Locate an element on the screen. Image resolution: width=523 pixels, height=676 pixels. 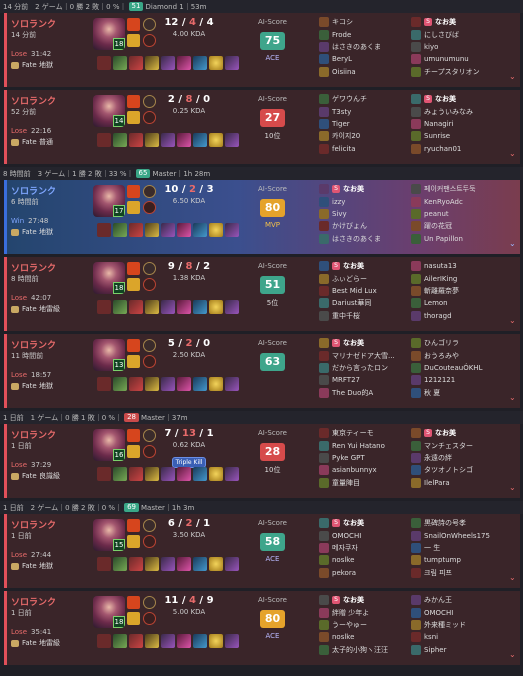
player-entry: Sunrise is located at coordinates (454, 136).